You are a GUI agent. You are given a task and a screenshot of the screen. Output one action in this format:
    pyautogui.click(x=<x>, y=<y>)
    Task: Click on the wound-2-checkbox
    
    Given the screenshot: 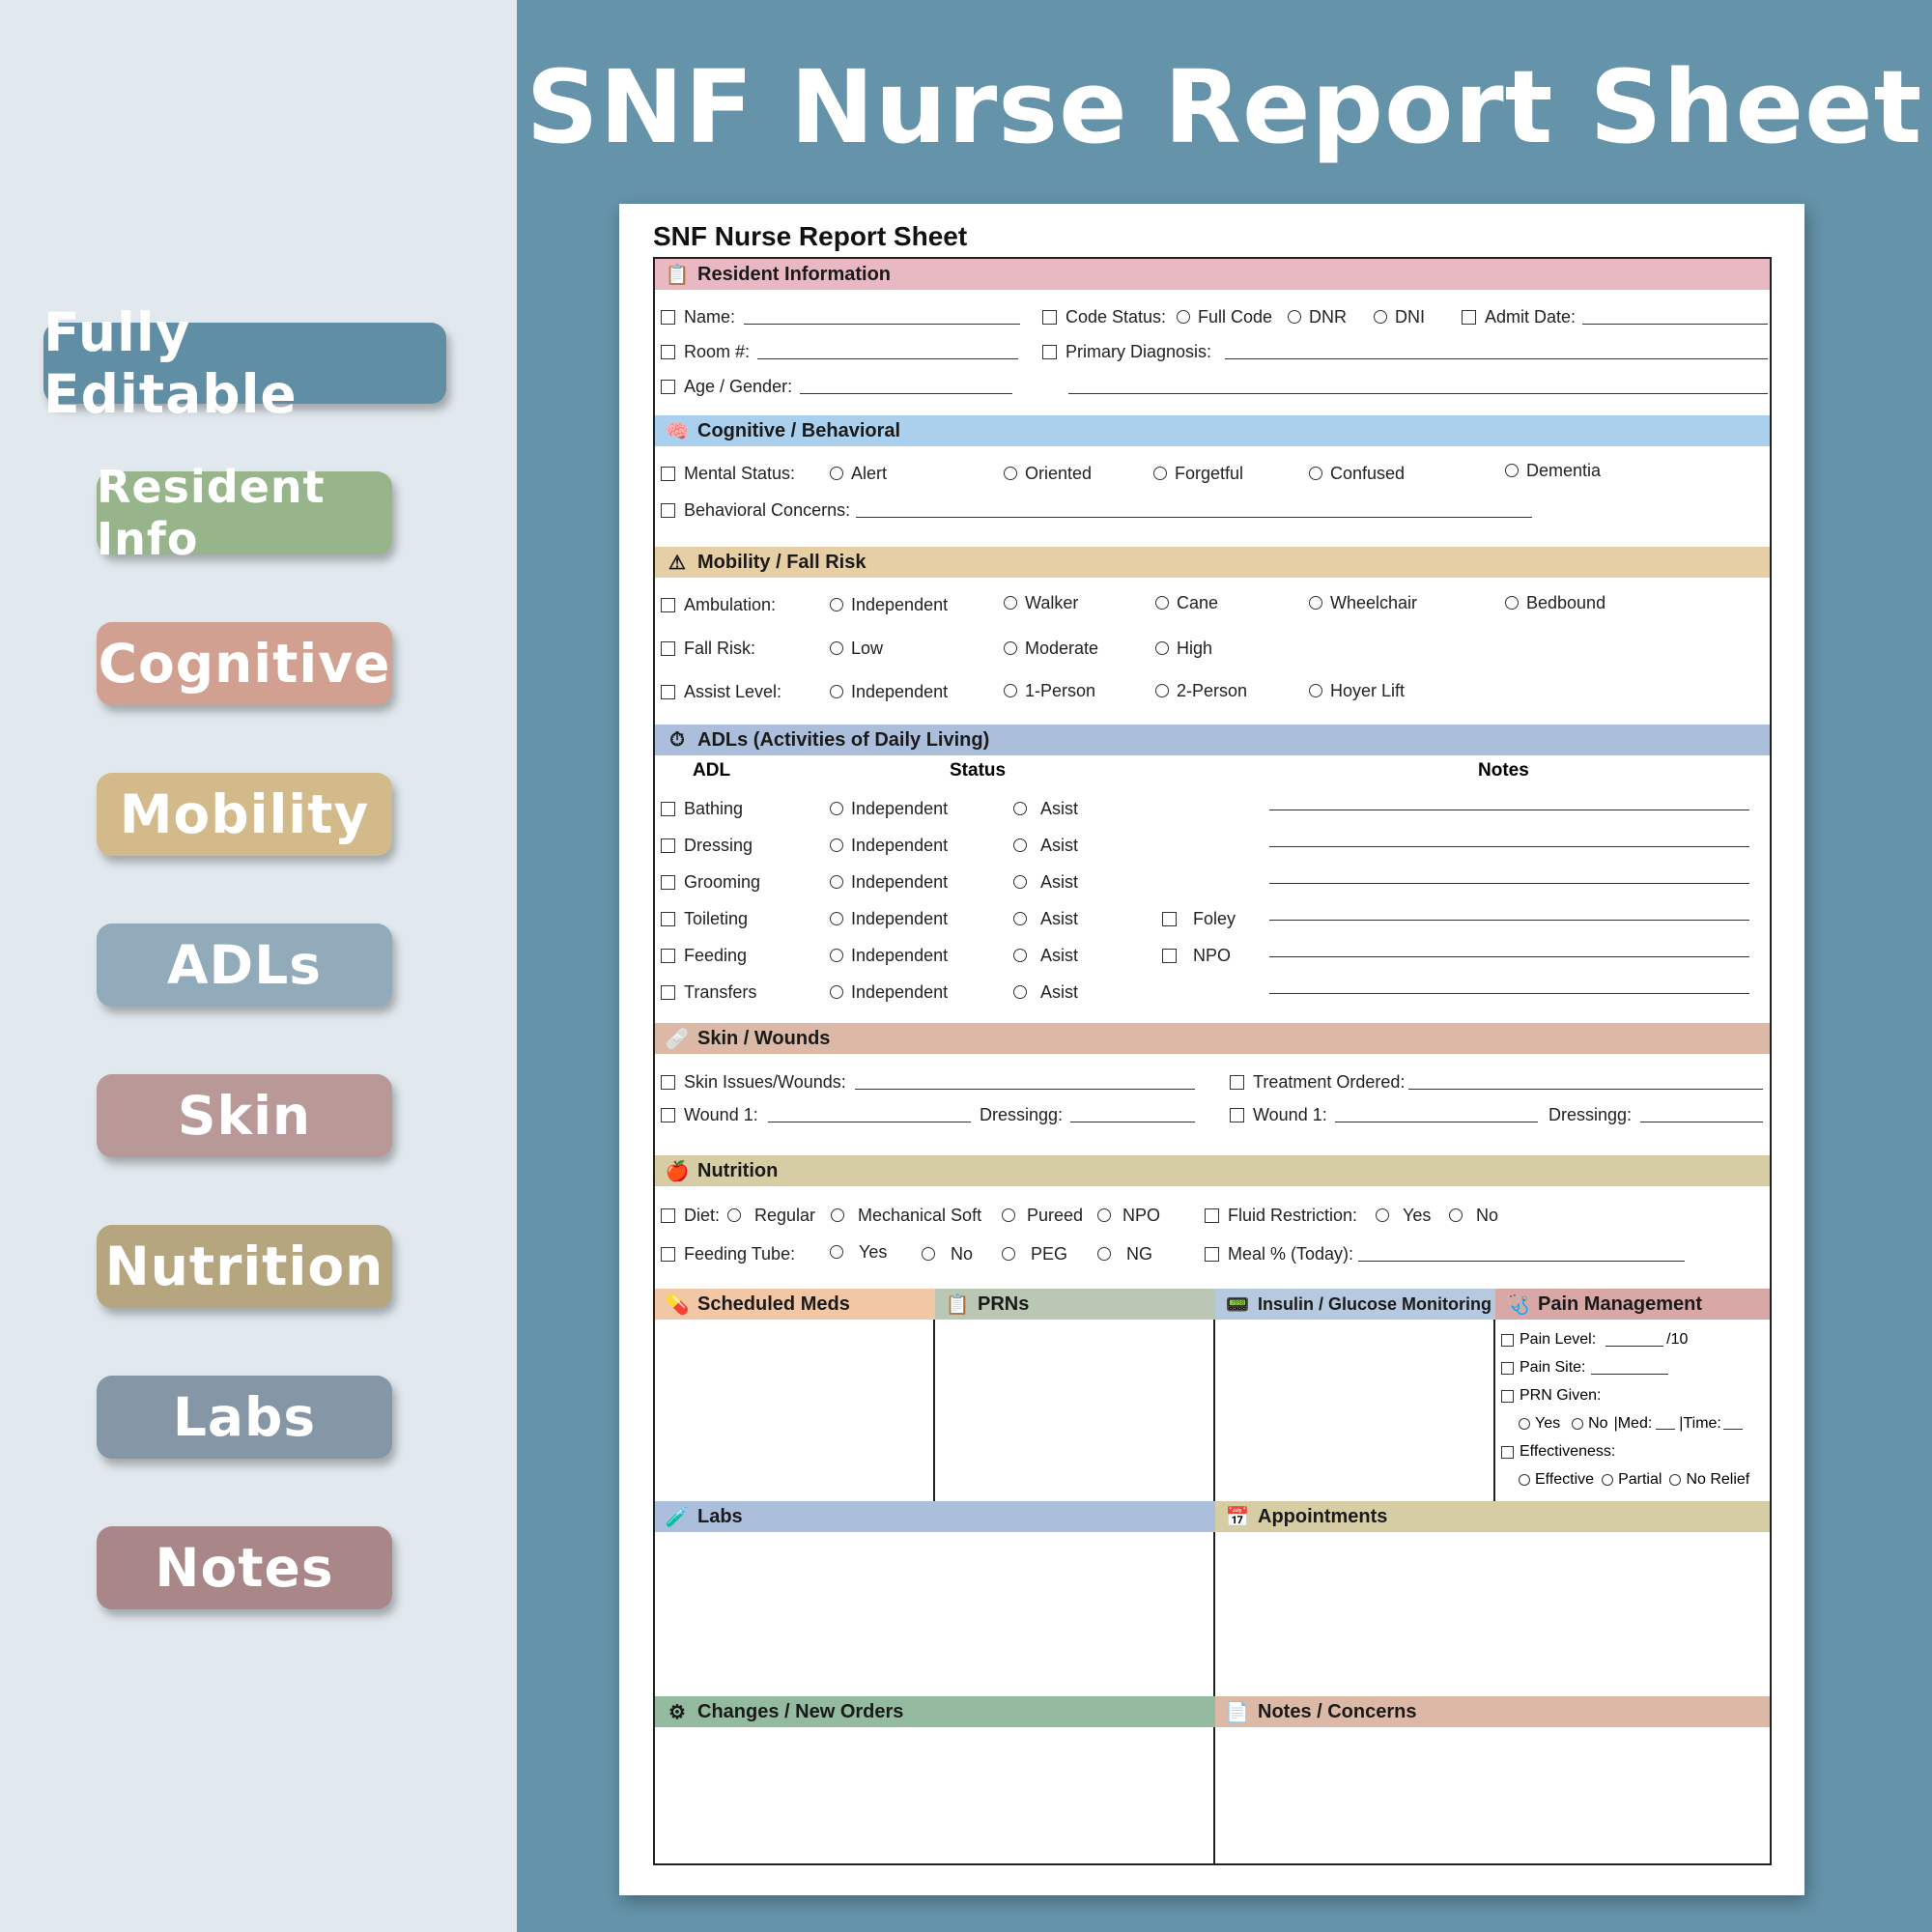 What is the action you would take?
    pyautogui.click(x=1237, y=1114)
    